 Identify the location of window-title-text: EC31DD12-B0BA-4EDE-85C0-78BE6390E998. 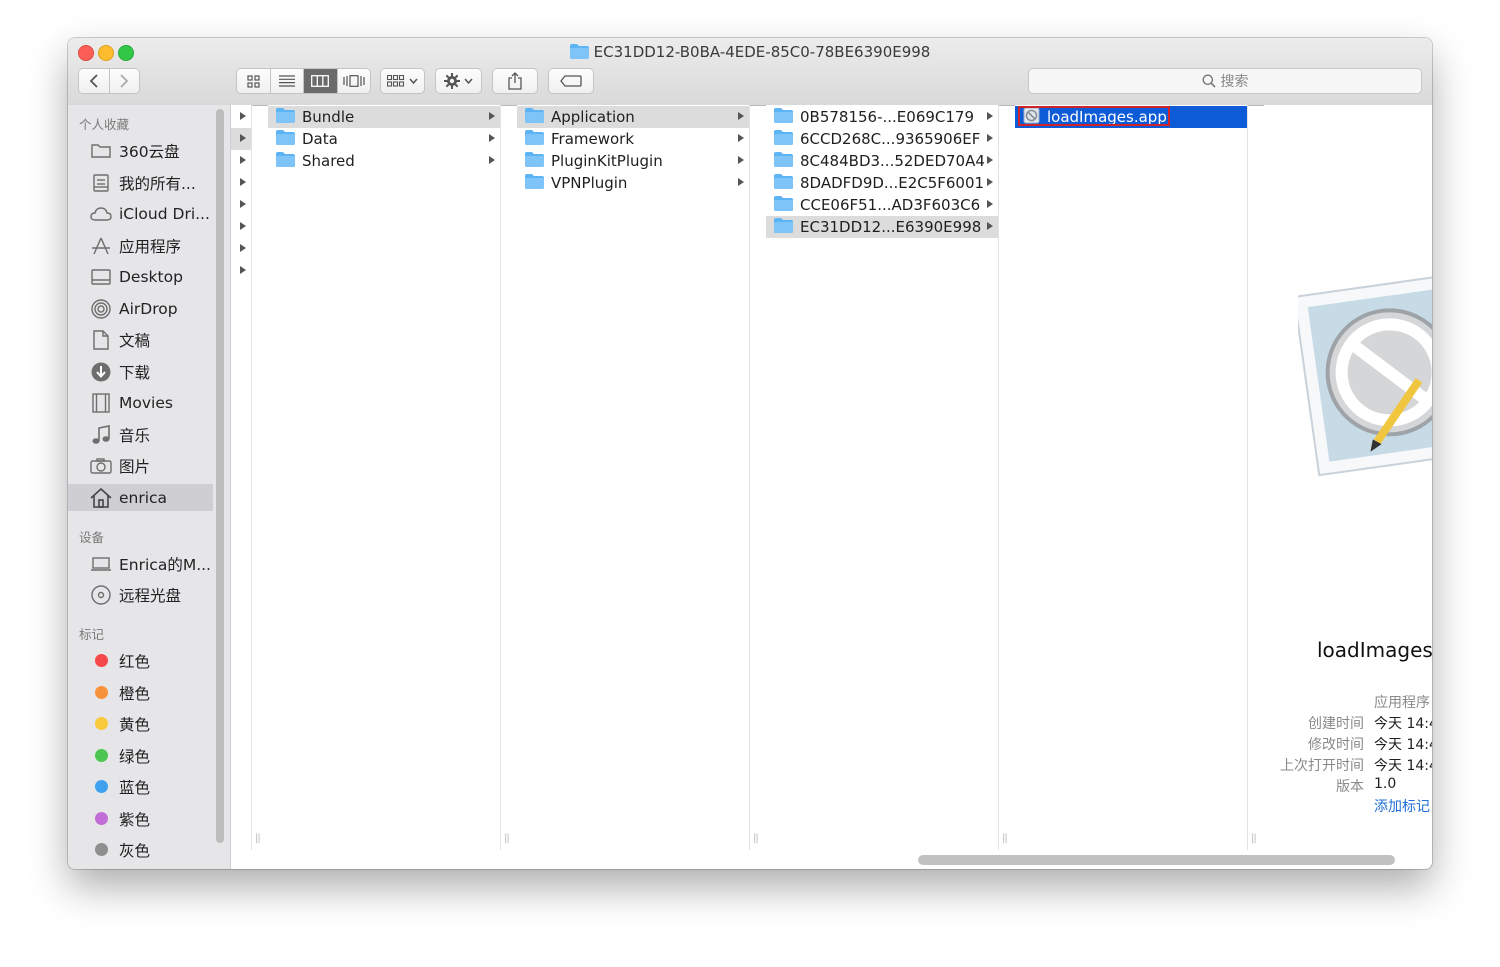
(762, 52).